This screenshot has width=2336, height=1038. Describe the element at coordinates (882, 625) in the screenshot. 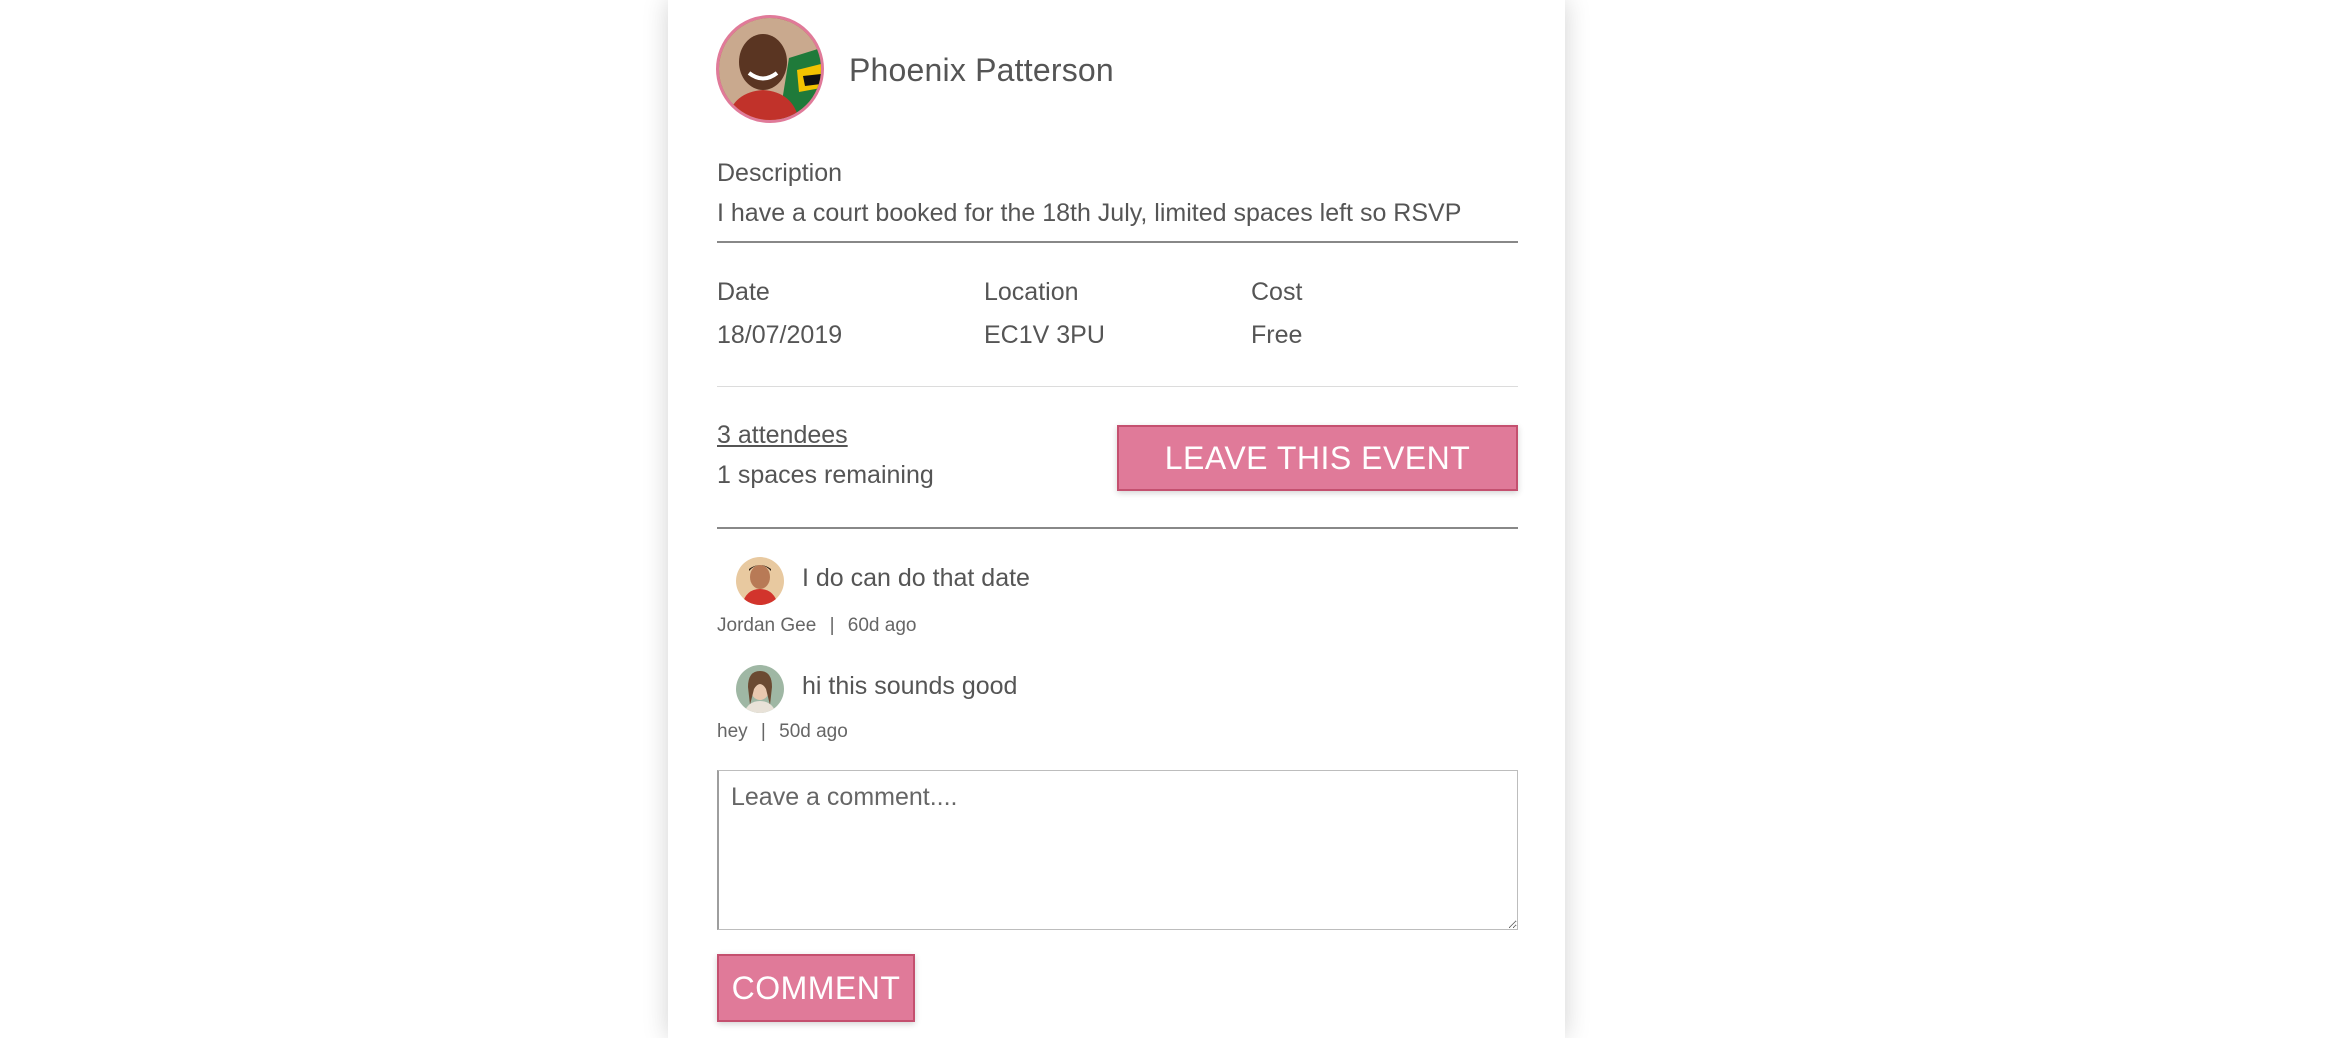

I see `comment-time: 60d ago` at that location.